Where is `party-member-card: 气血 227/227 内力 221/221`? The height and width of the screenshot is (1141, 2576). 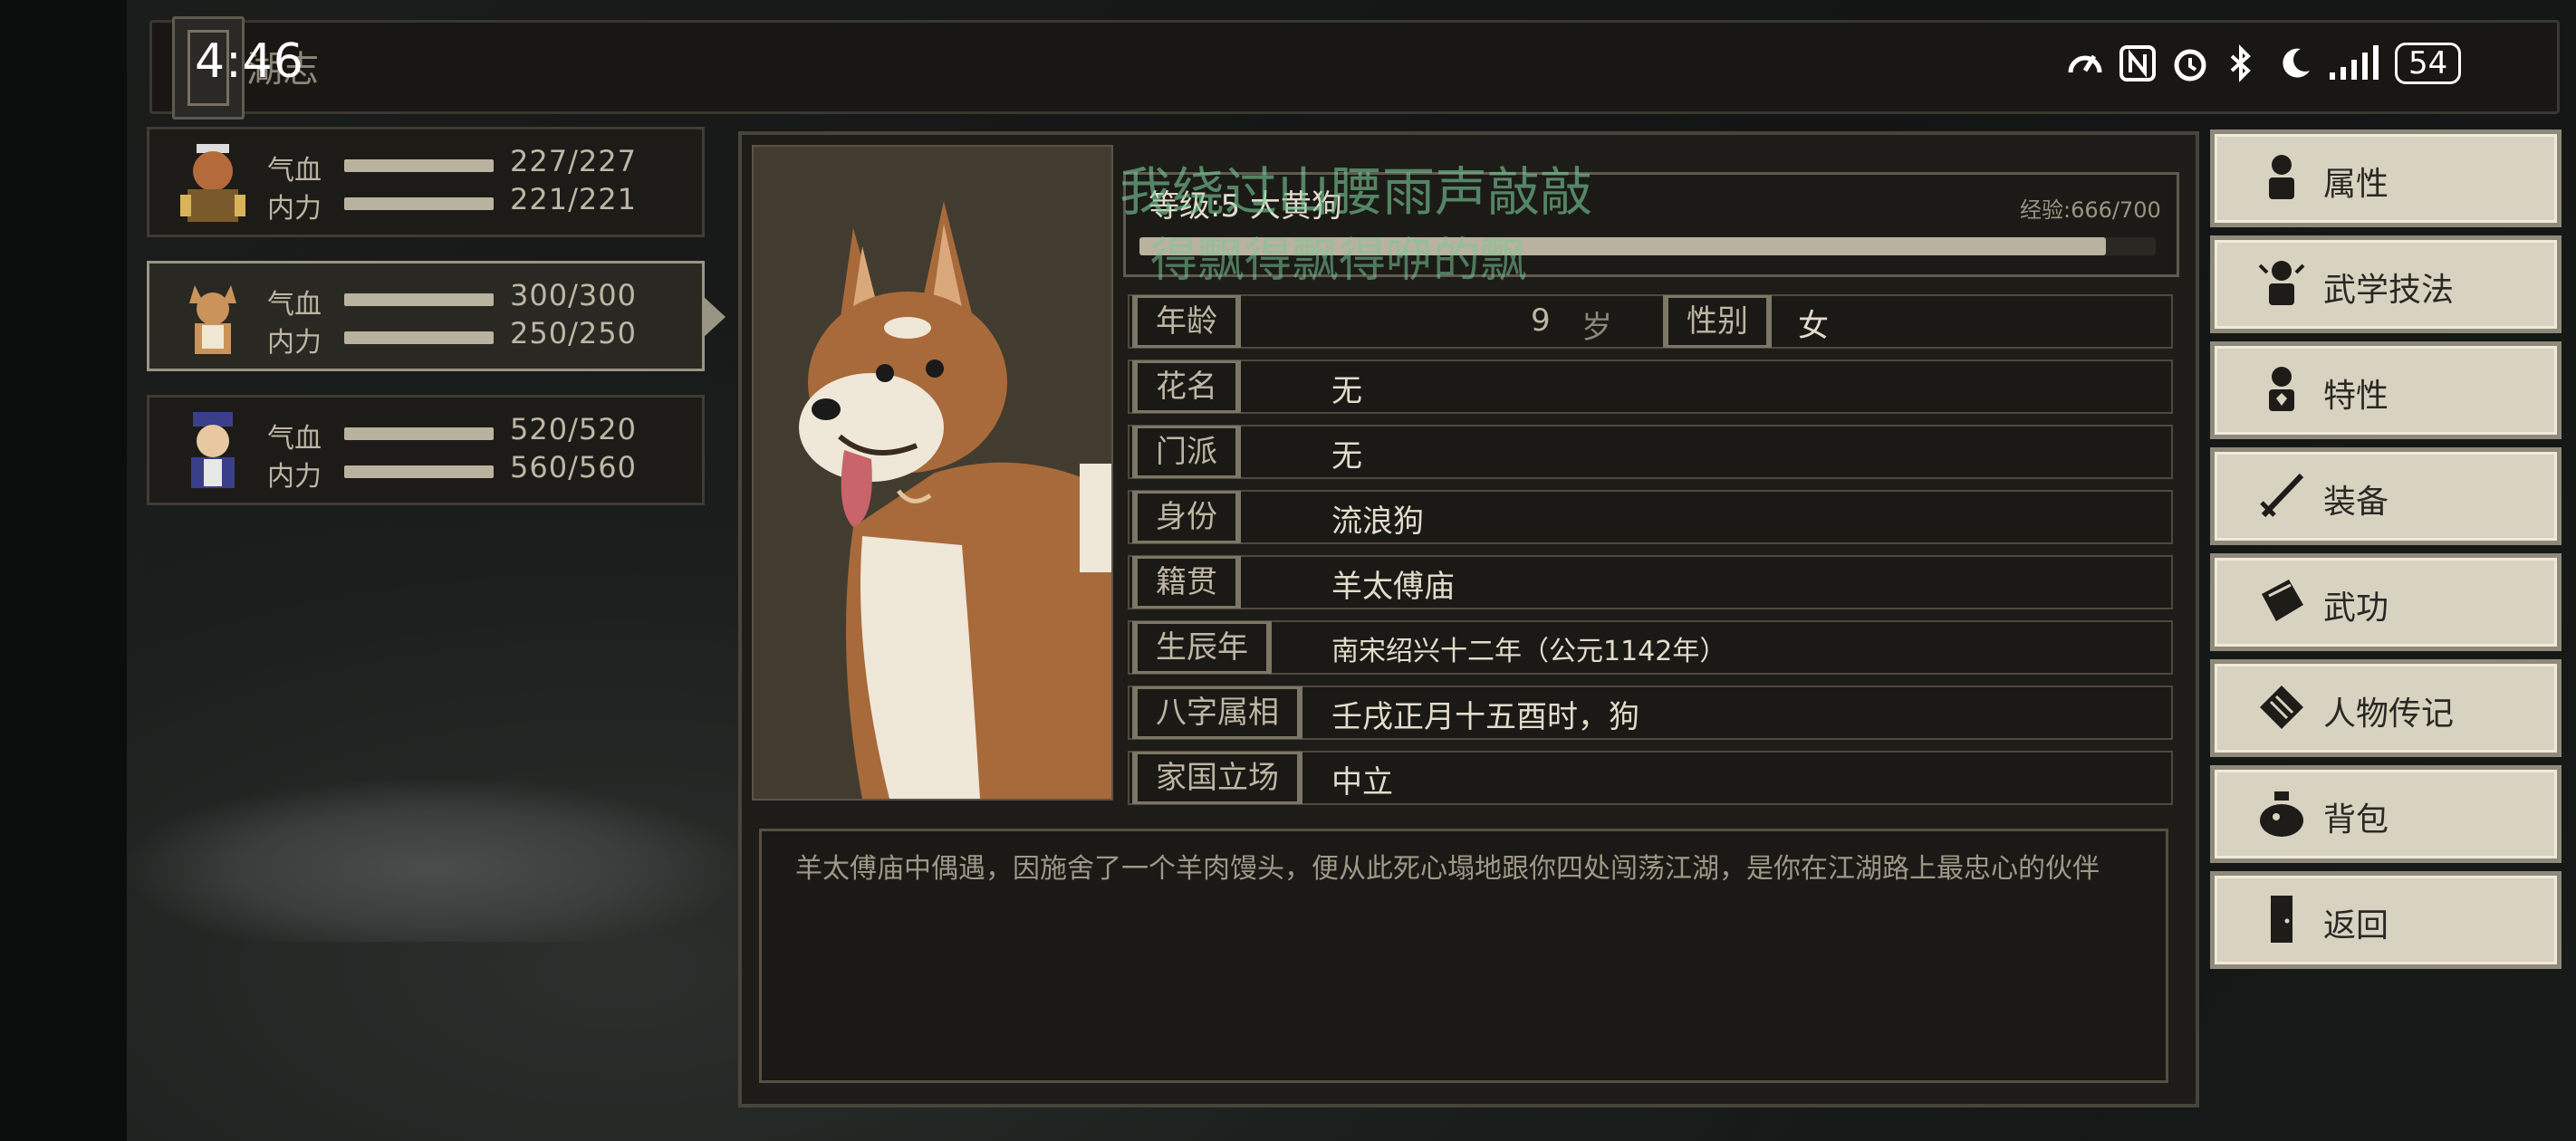
party-member-card: 气血 227/227 内力 221/221 is located at coordinates (426, 182).